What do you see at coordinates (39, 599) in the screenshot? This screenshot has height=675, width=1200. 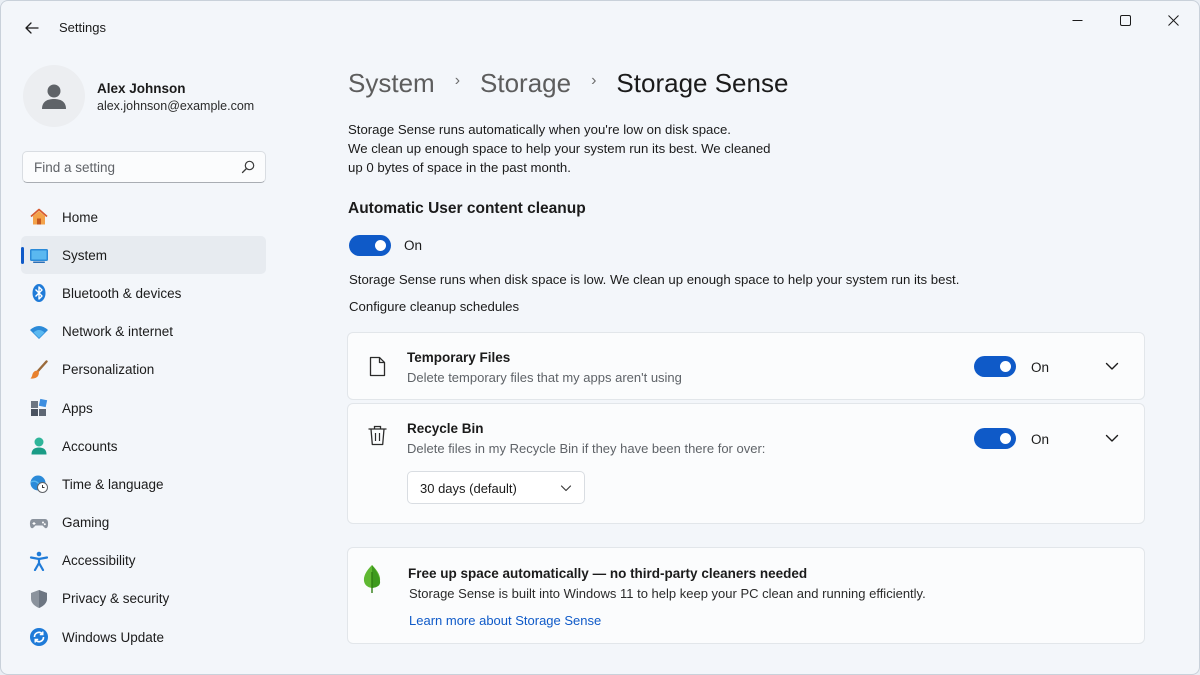 I see `shield-icon` at bounding box center [39, 599].